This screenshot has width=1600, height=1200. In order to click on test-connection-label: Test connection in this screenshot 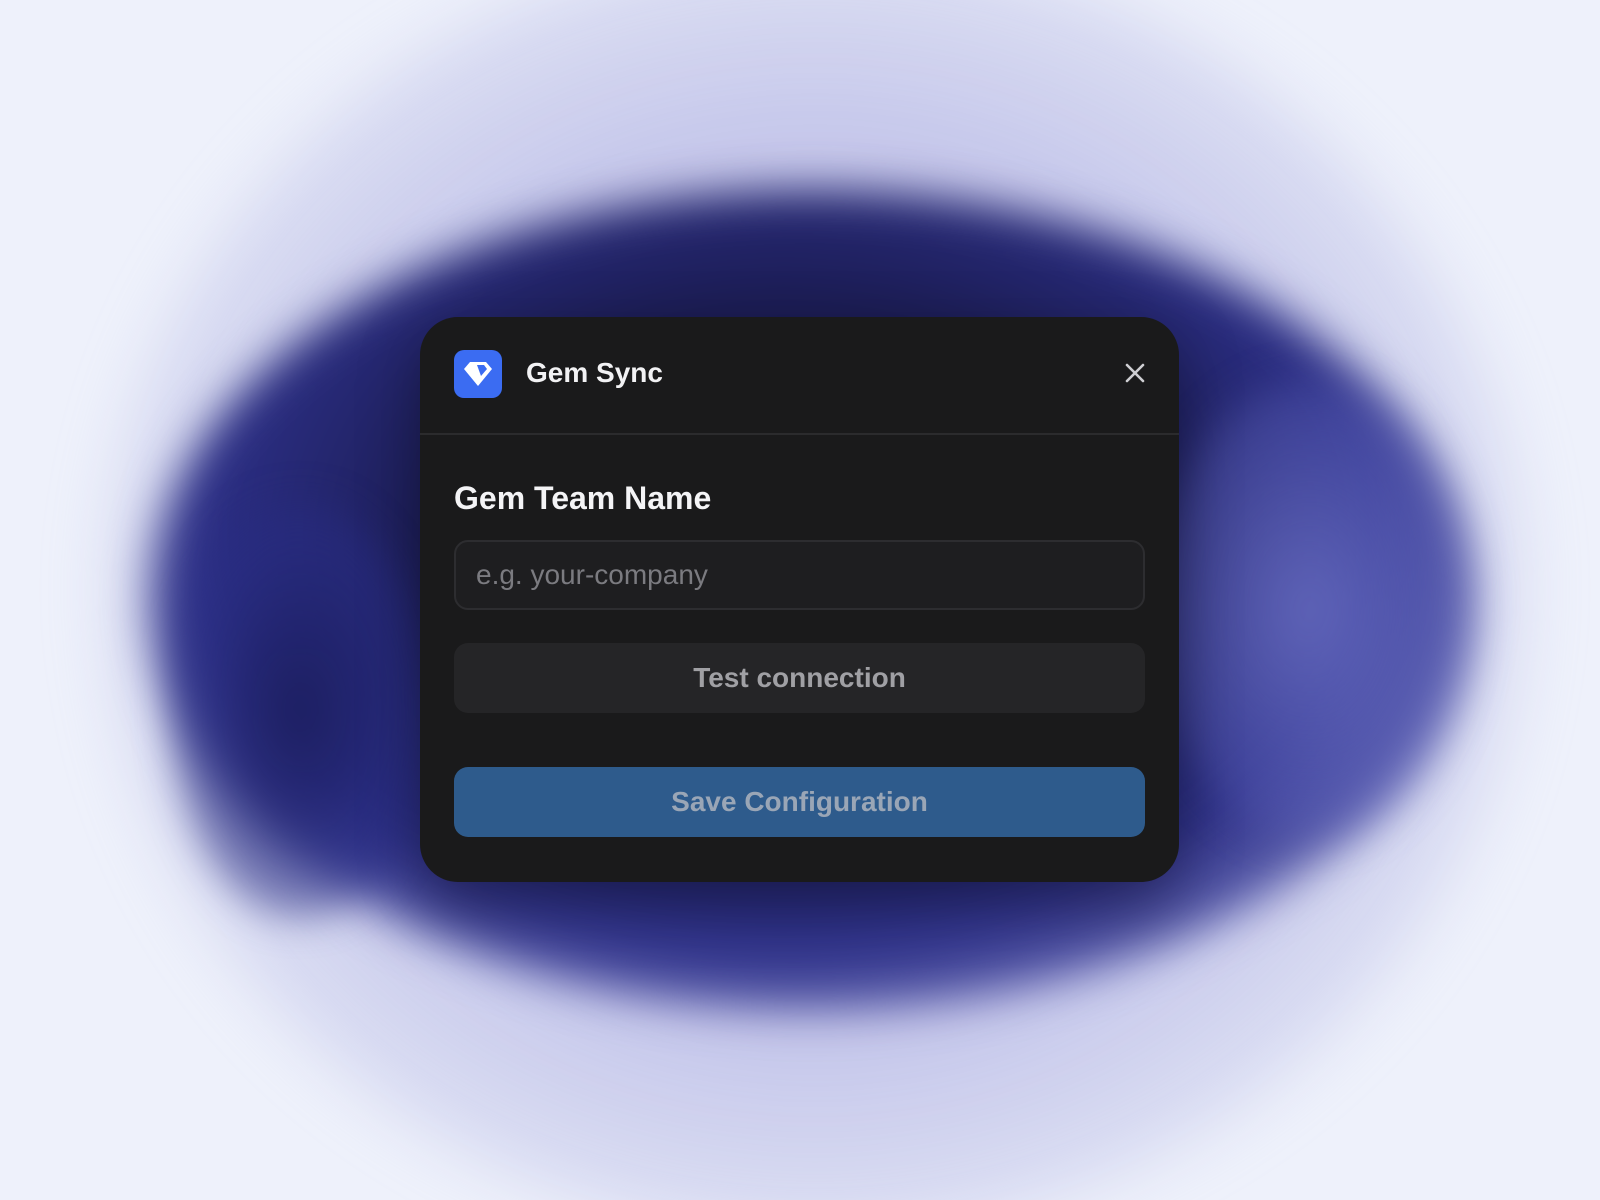, I will do `click(799, 677)`.